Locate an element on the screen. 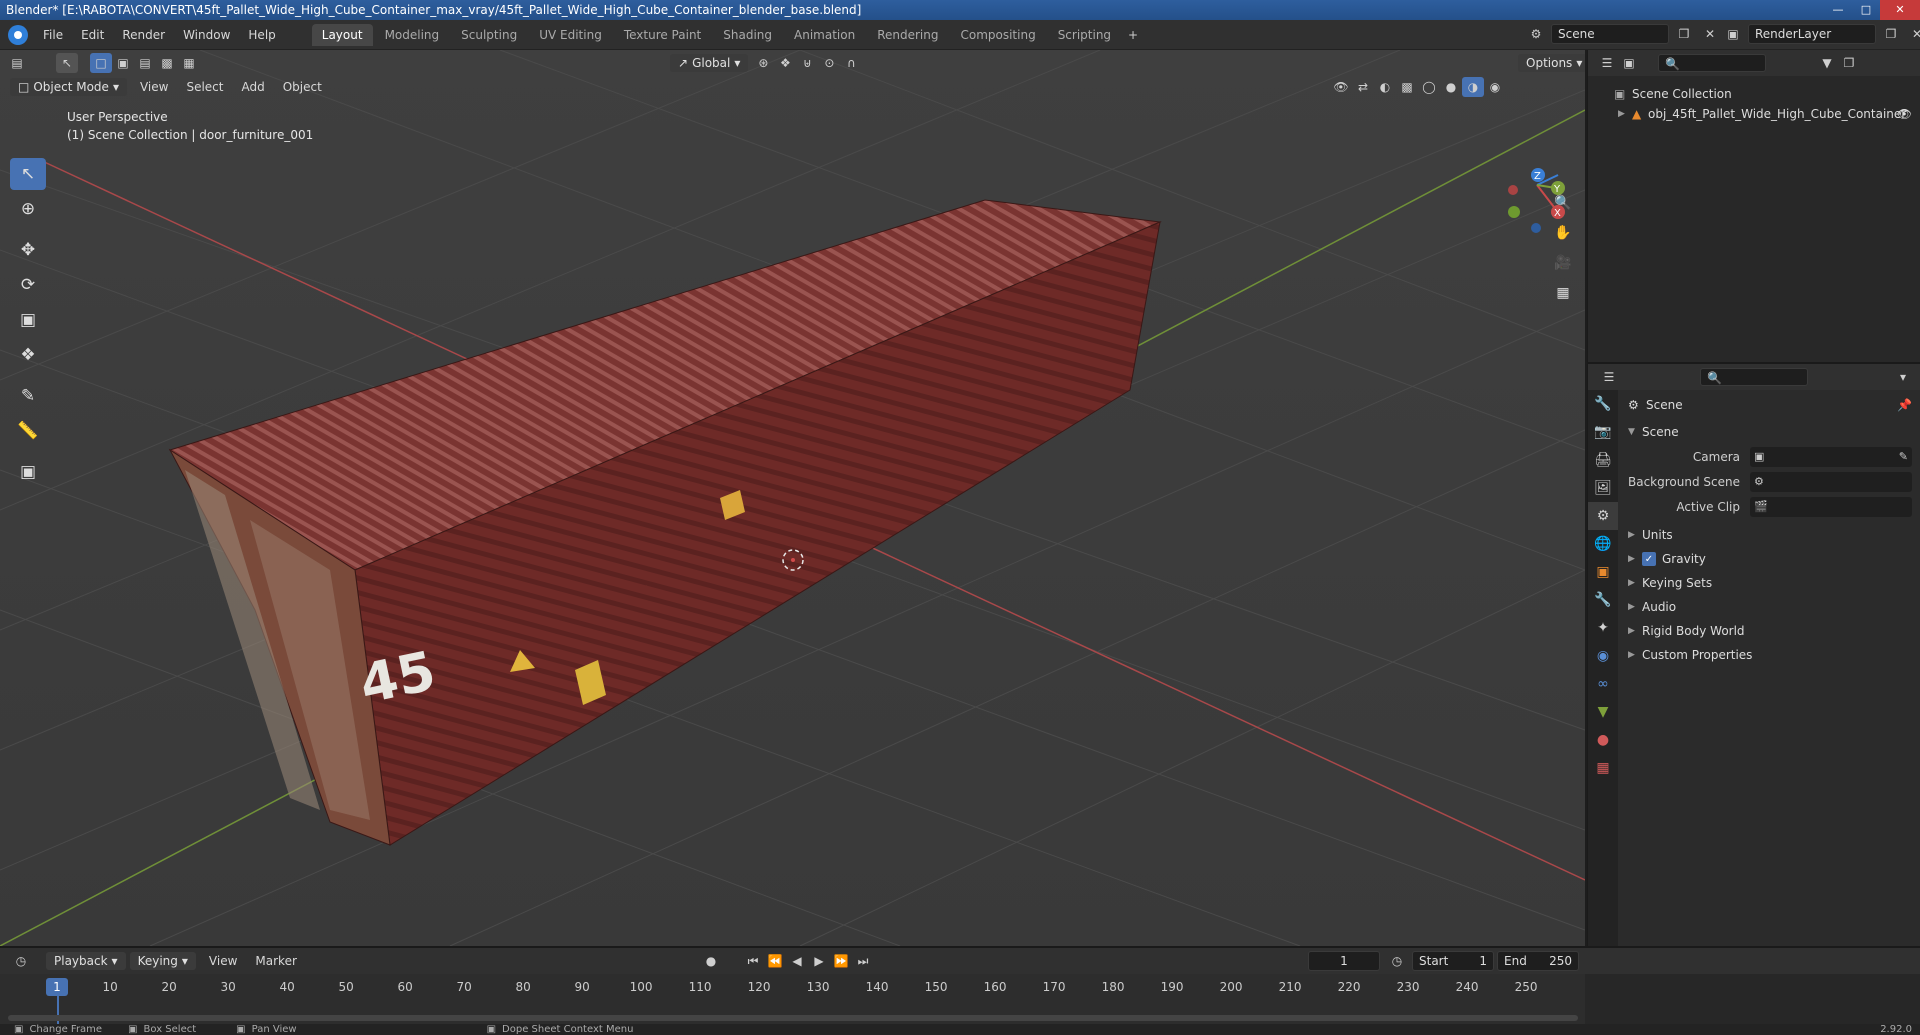  pivot-point-icon: ⊛ is located at coordinates (763, 63).